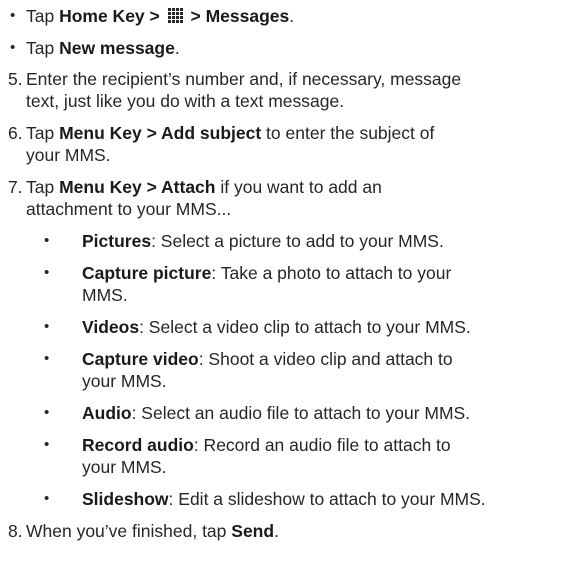 The width and height of the screenshot is (580, 565). Describe the element at coordinates (15, 79) in the screenshot. I see `step-number: 5.` at that location.